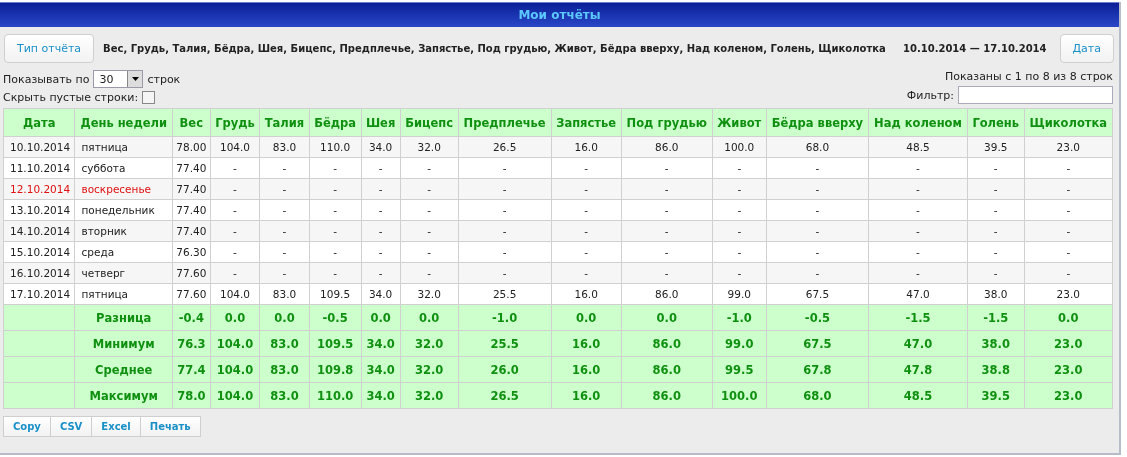  Describe the element at coordinates (39, 231) in the screenshot. I see `table-cell: 14.10.2014` at that location.